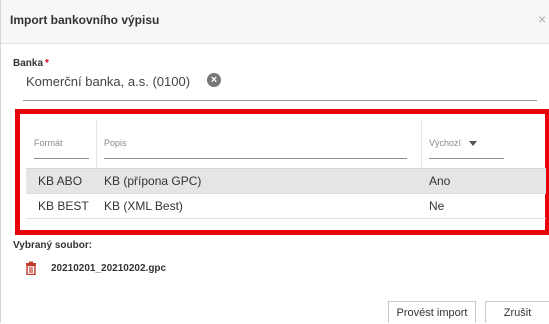 The width and height of the screenshot is (549, 324). Describe the element at coordinates (85, 20) in the screenshot. I see `dialog-title: Import bankovního výpisu` at that location.